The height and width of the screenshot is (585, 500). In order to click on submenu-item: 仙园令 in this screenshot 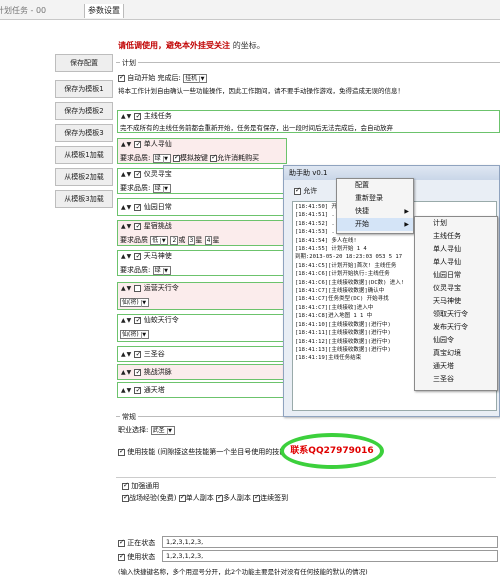, I will do `click(456, 340)`.